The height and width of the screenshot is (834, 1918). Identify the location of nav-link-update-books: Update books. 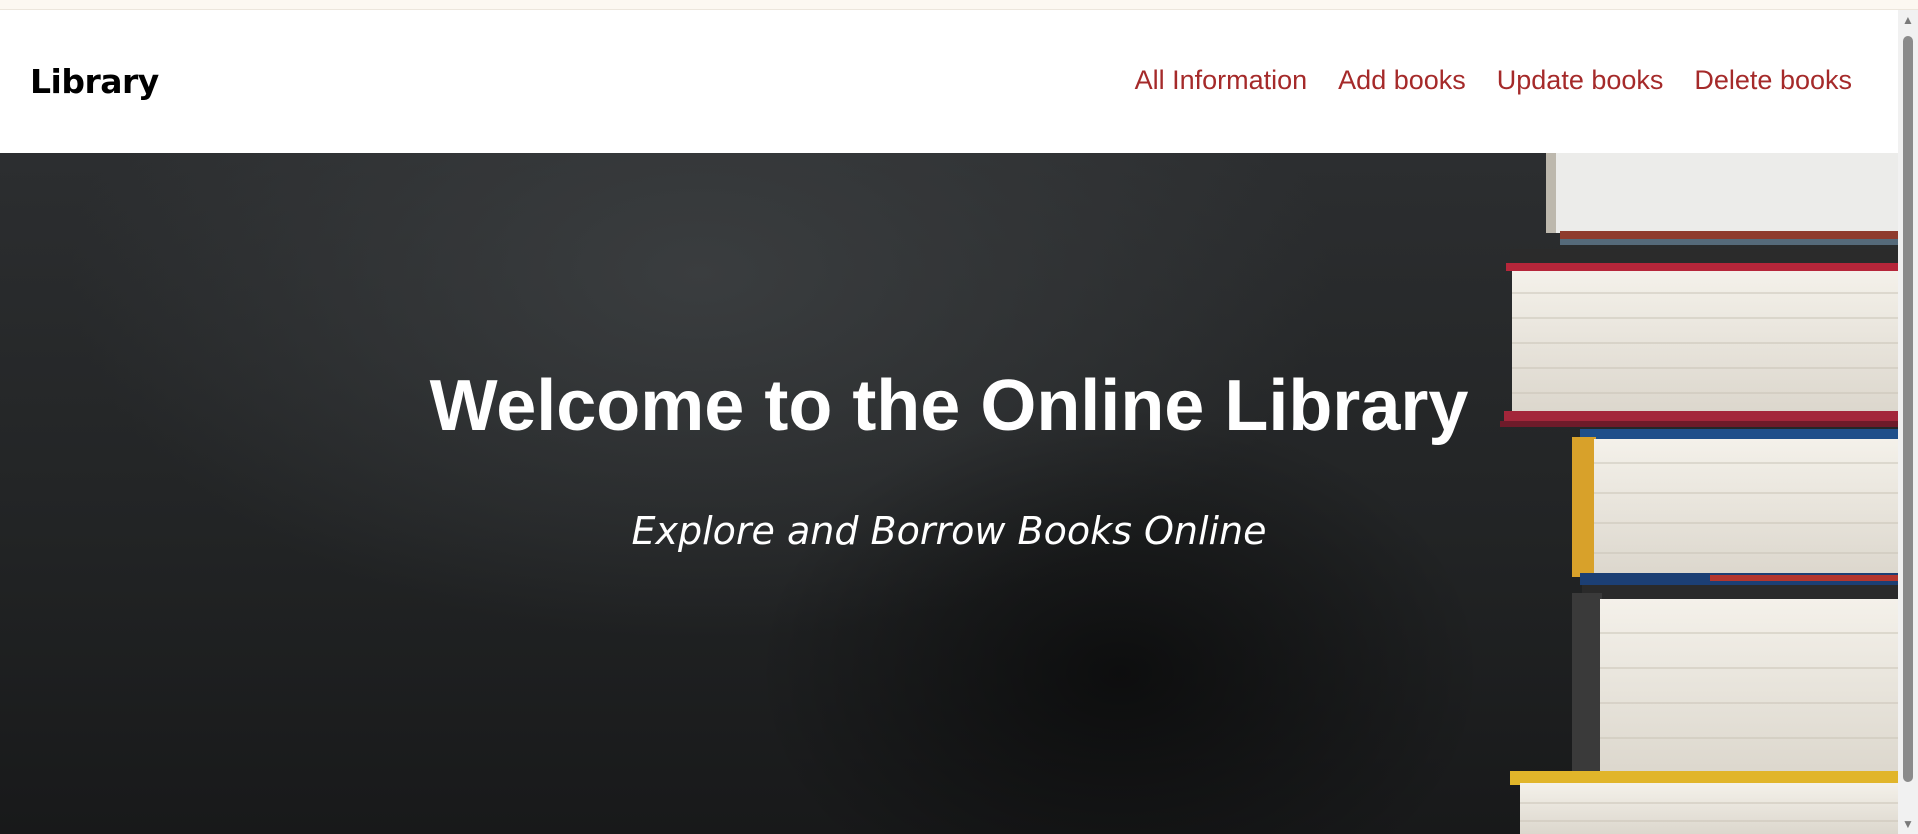
(1580, 80).